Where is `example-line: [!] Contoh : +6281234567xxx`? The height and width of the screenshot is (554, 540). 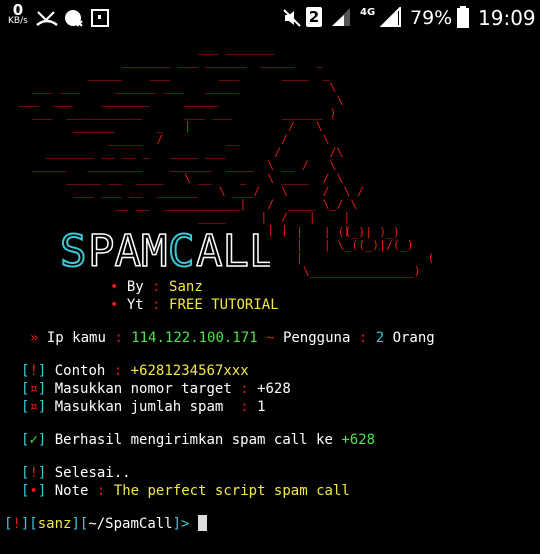
example-line: [!] Contoh : +6281234567xxx is located at coordinates (135, 371).